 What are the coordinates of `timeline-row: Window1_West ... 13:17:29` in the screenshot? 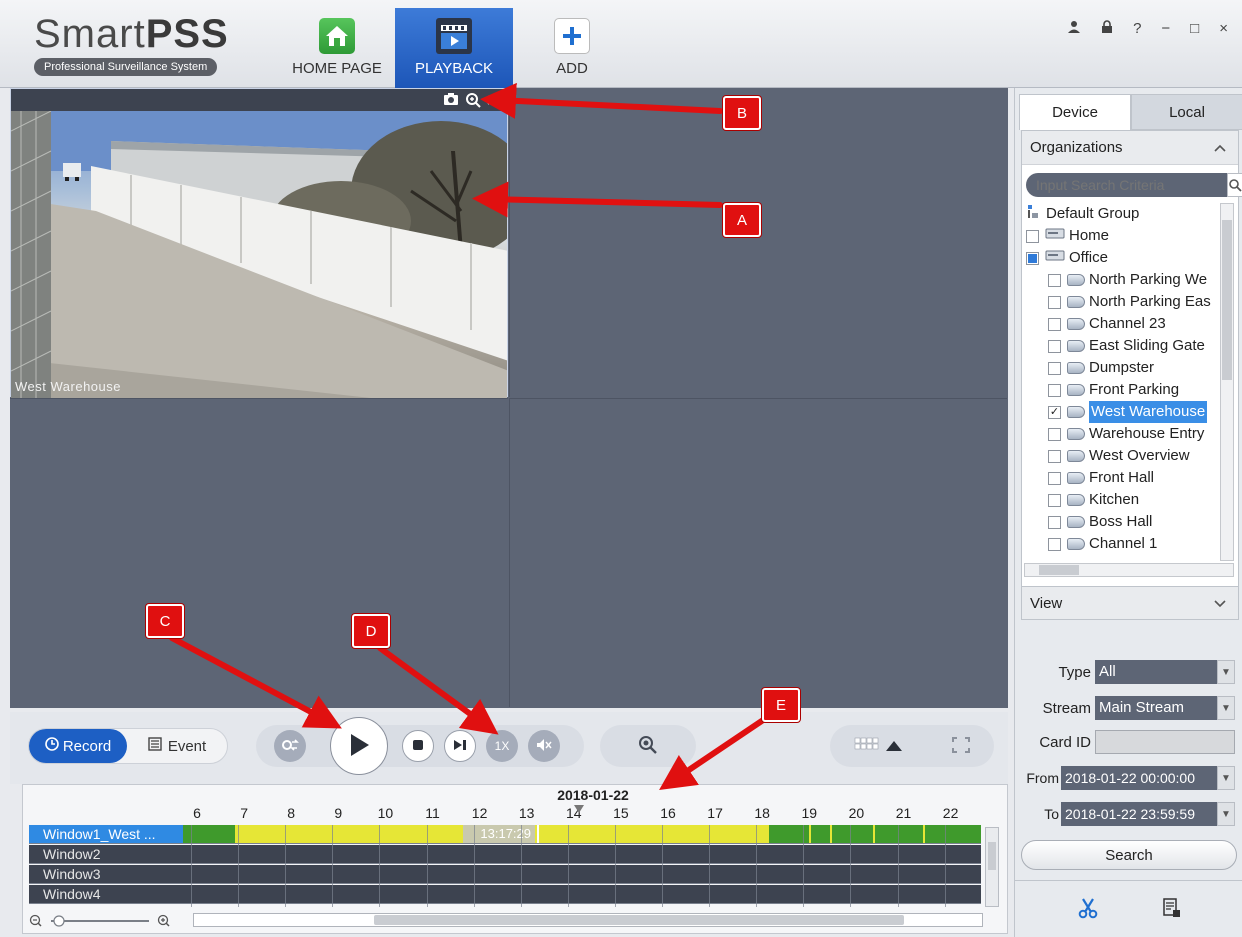 It's located at (505, 834).